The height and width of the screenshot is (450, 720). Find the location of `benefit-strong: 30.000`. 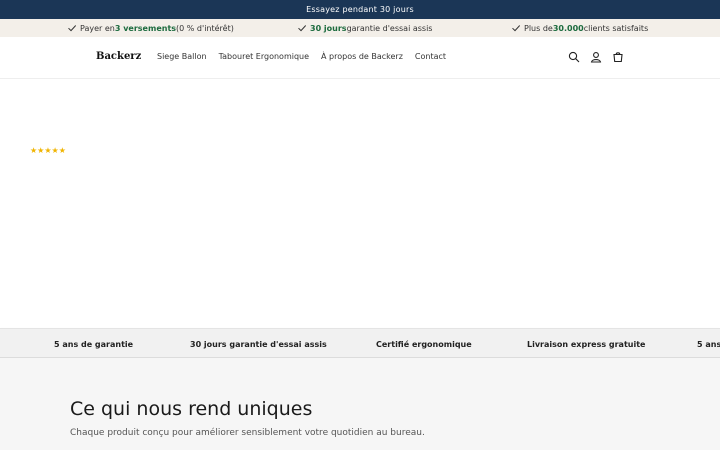

benefit-strong: 30.000 is located at coordinates (568, 28).